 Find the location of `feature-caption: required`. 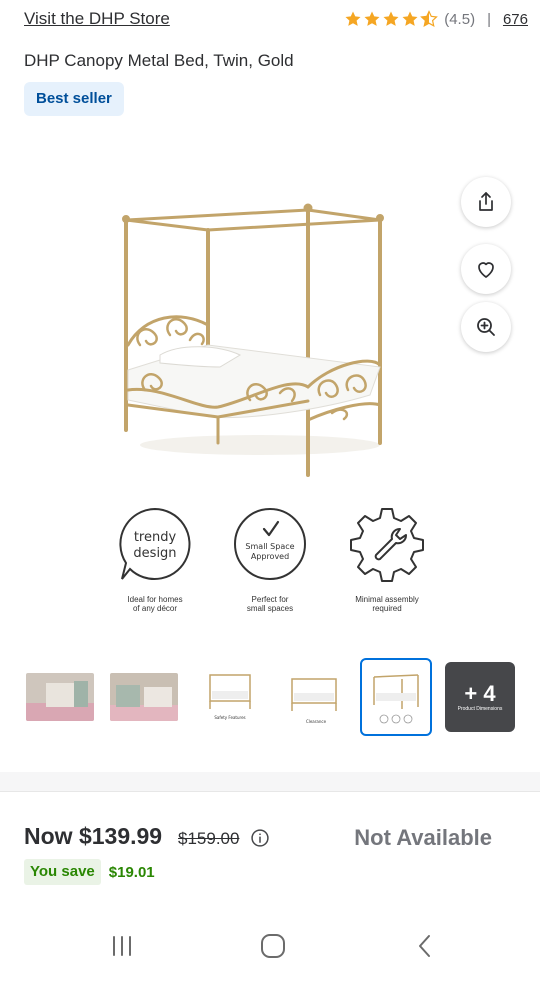

feature-caption: required is located at coordinates (387, 608).